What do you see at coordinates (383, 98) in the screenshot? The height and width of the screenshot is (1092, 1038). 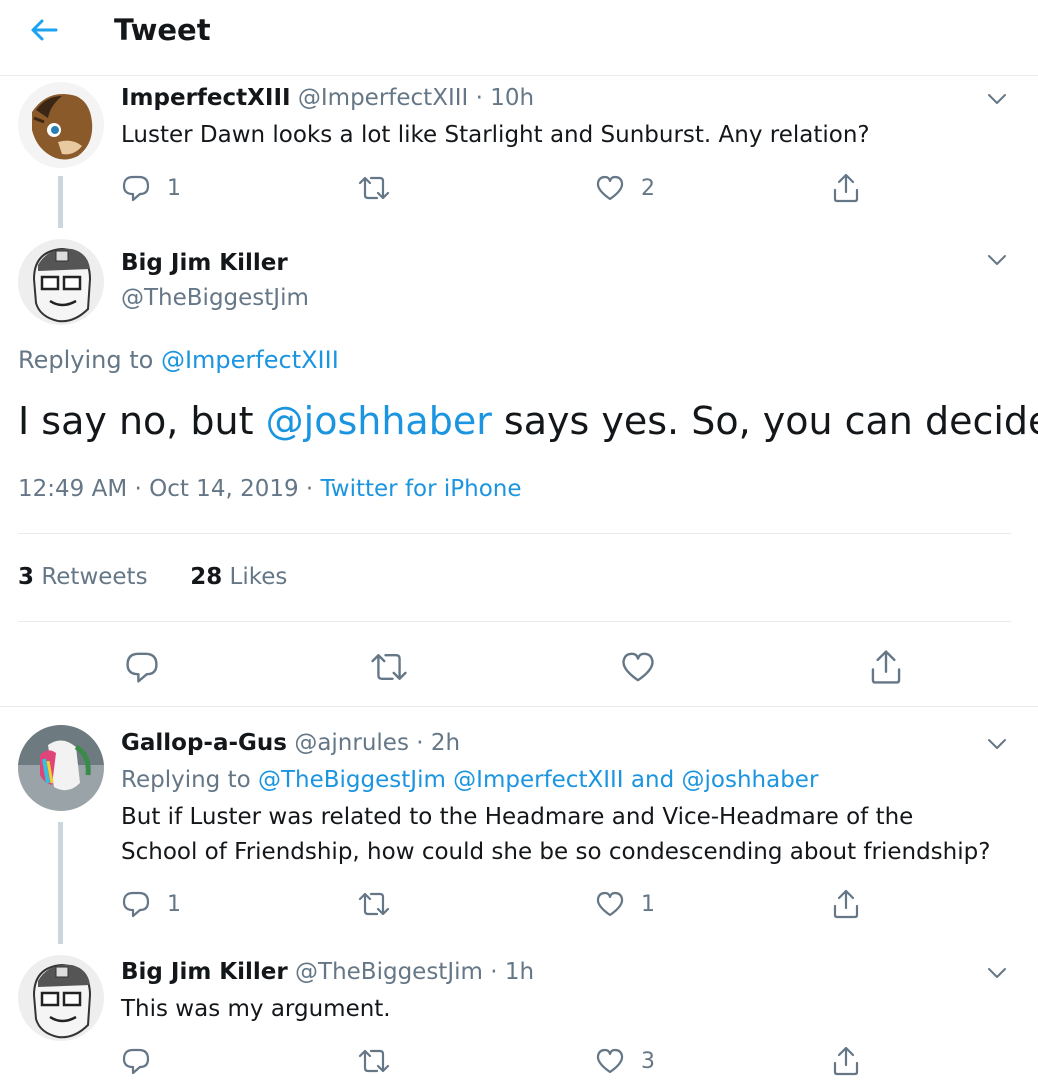 I see `author-handle: @ImperfectXIII` at bounding box center [383, 98].